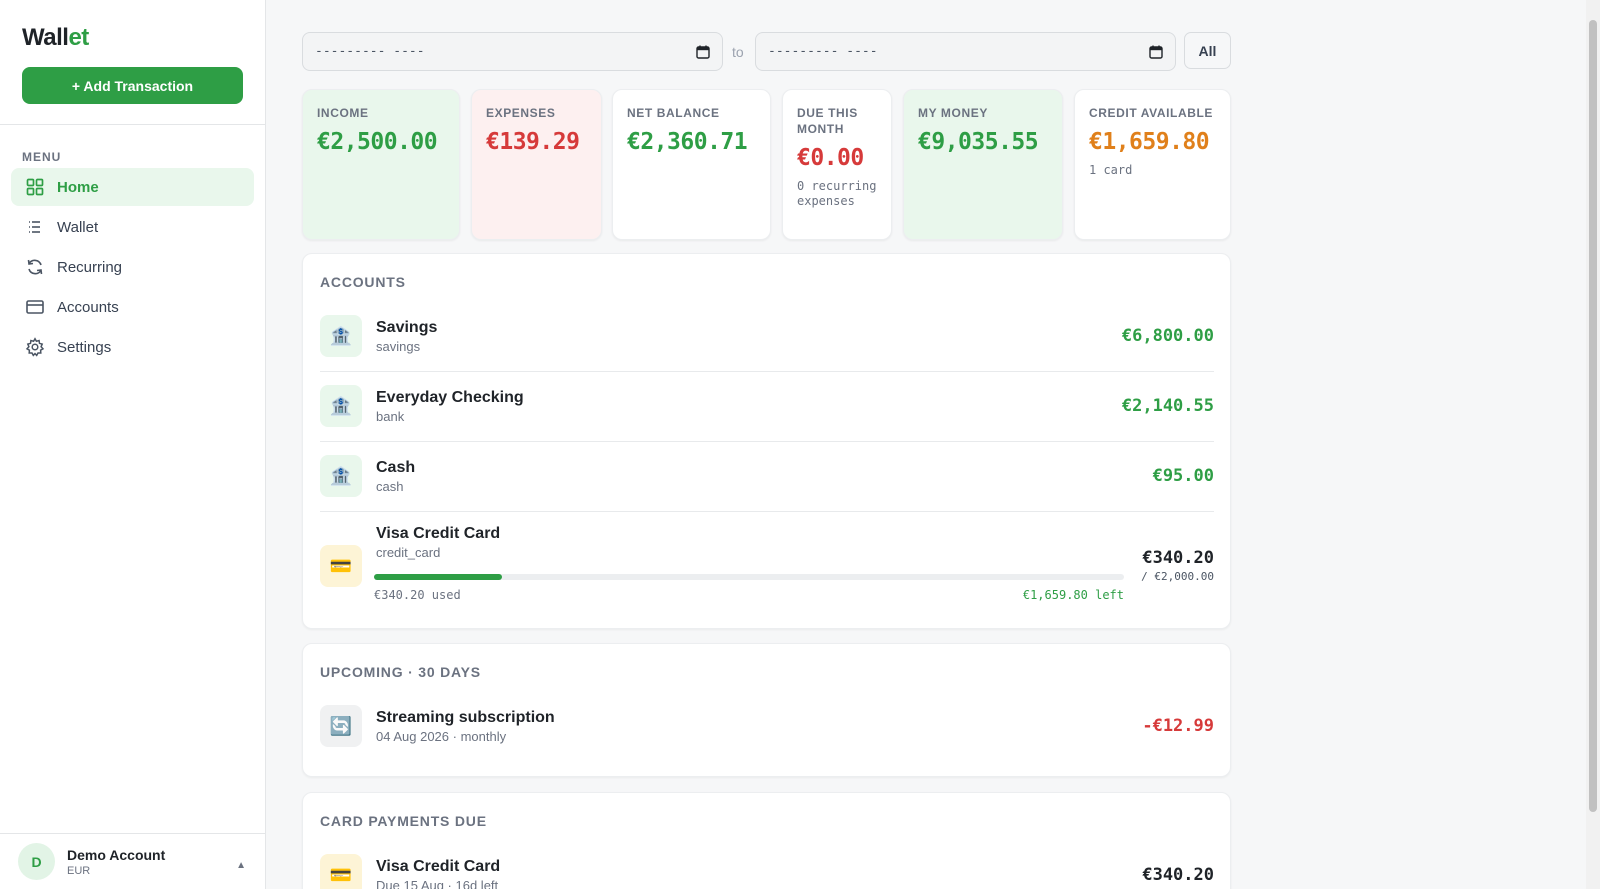  Describe the element at coordinates (42, 157) in the screenshot. I see `menu-label: MENU` at that location.